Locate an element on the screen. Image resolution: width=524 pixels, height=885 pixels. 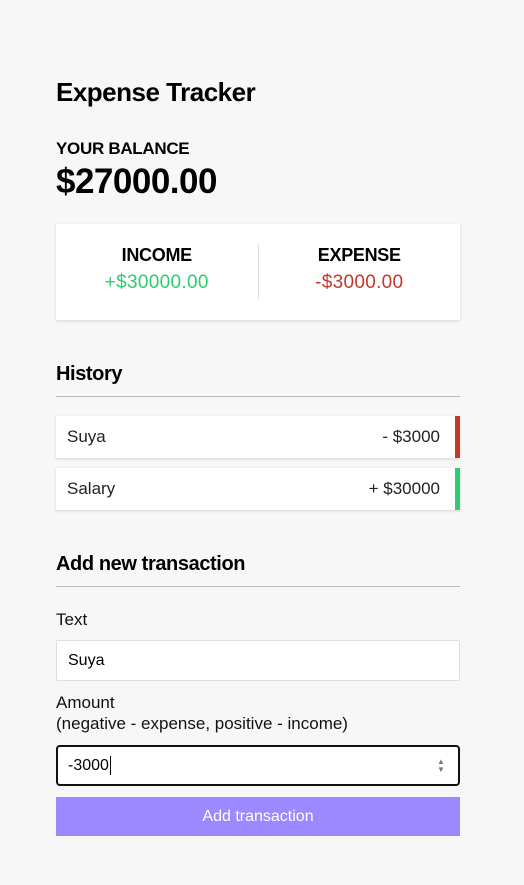
add-transaction-button: Add transaction is located at coordinates (258, 816).